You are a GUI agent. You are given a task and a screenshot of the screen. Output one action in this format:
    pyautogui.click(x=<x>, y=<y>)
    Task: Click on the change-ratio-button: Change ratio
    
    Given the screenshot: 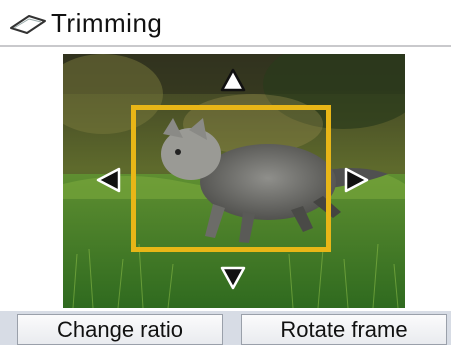 What is the action you would take?
    pyautogui.click(x=120, y=329)
    